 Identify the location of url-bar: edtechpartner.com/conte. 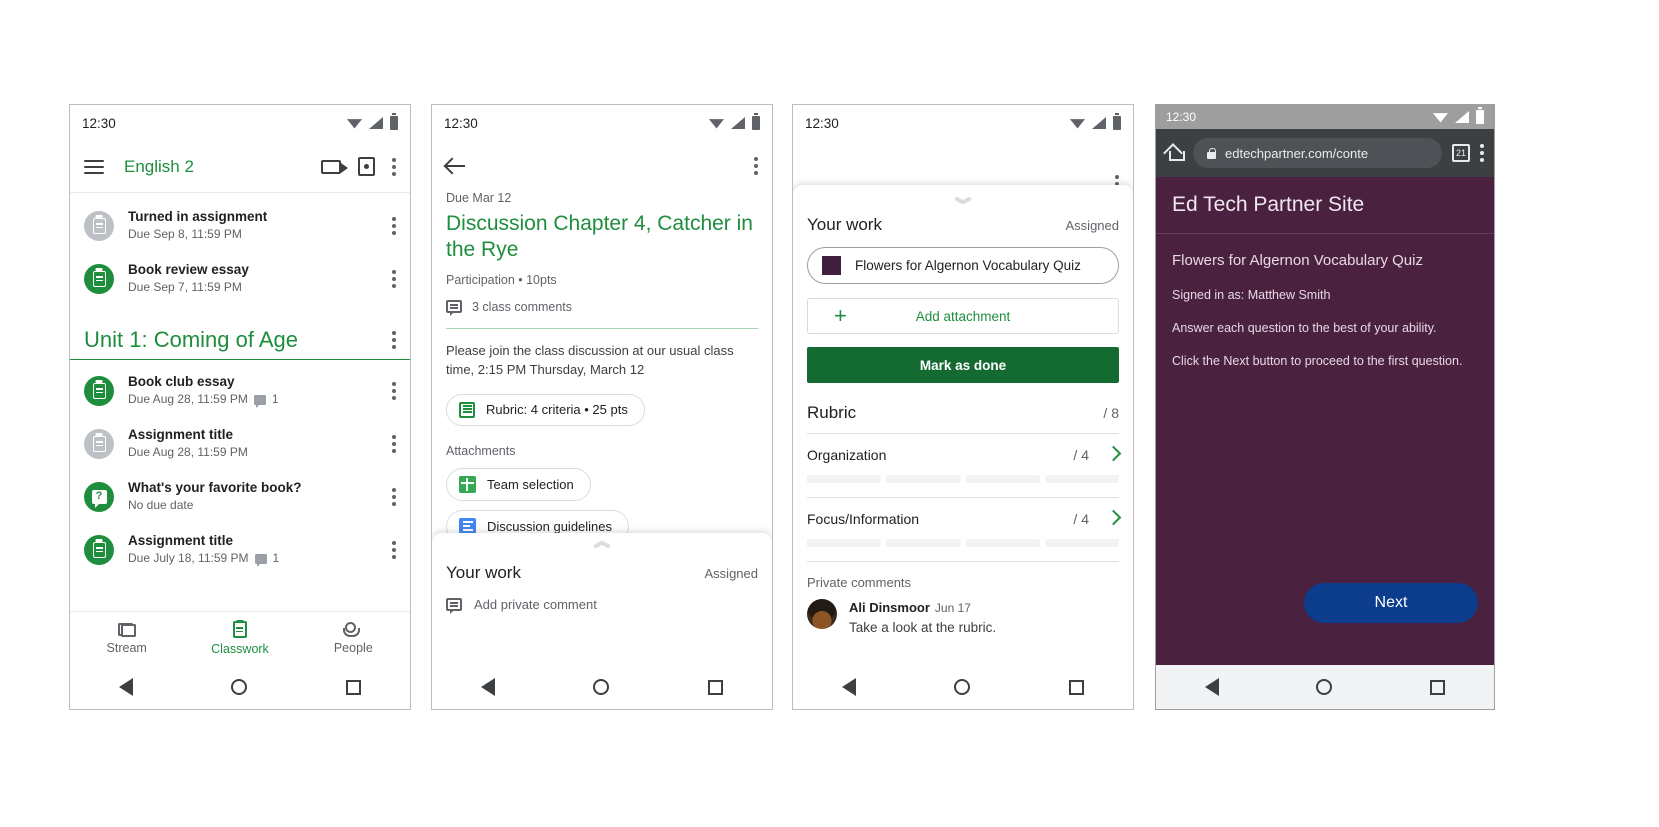
(1317, 153).